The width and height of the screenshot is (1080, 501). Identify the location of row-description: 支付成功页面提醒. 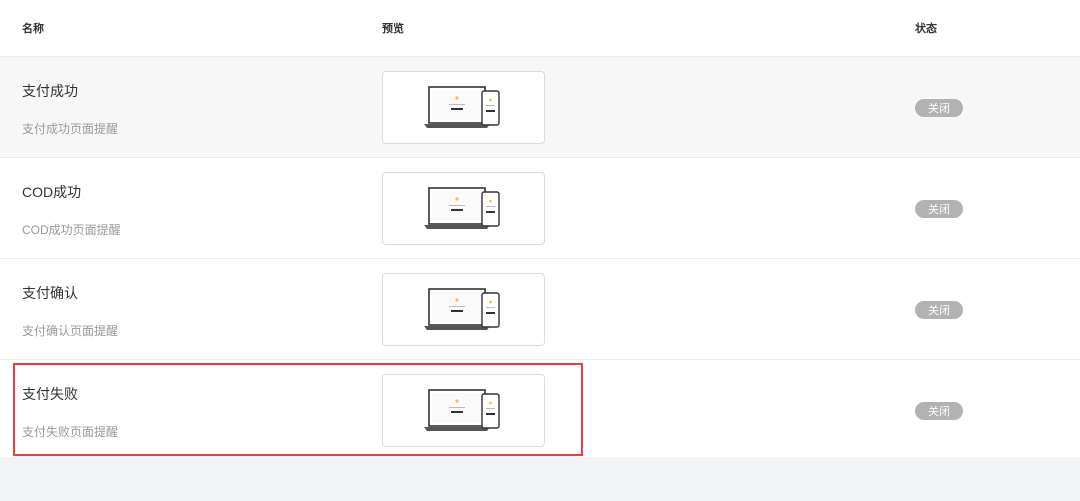
(70, 129).